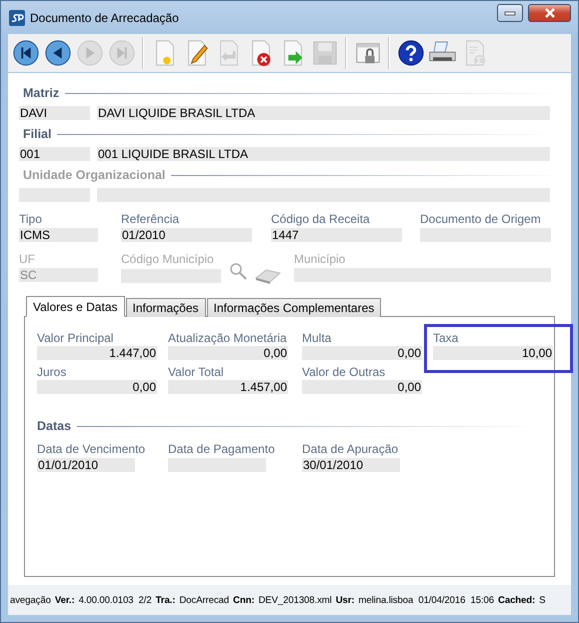 This screenshot has height=623, width=579. I want to click on status-text: DocArrecad, so click(204, 600).